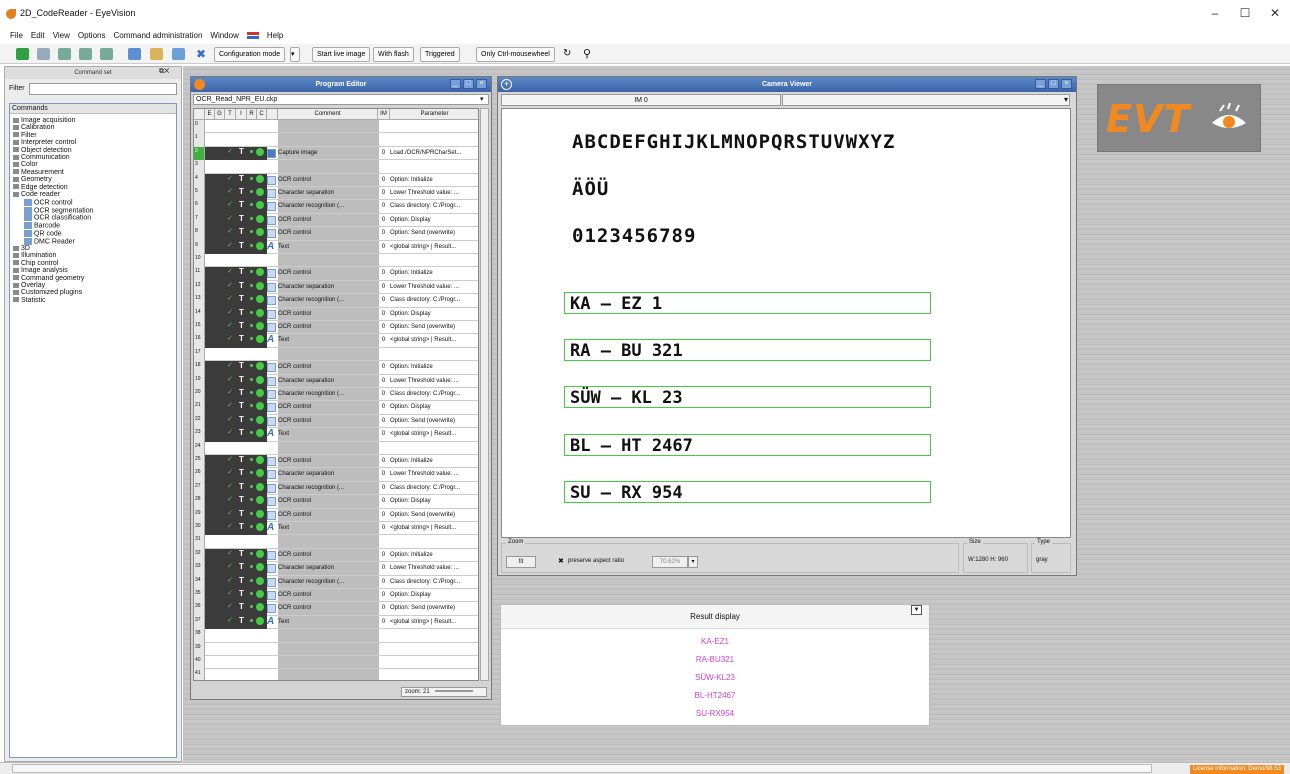 The width and height of the screenshot is (1290, 774). What do you see at coordinates (41, 157) in the screenshot?
I see `tree-item: Communication` at bounding box center [41, 157].